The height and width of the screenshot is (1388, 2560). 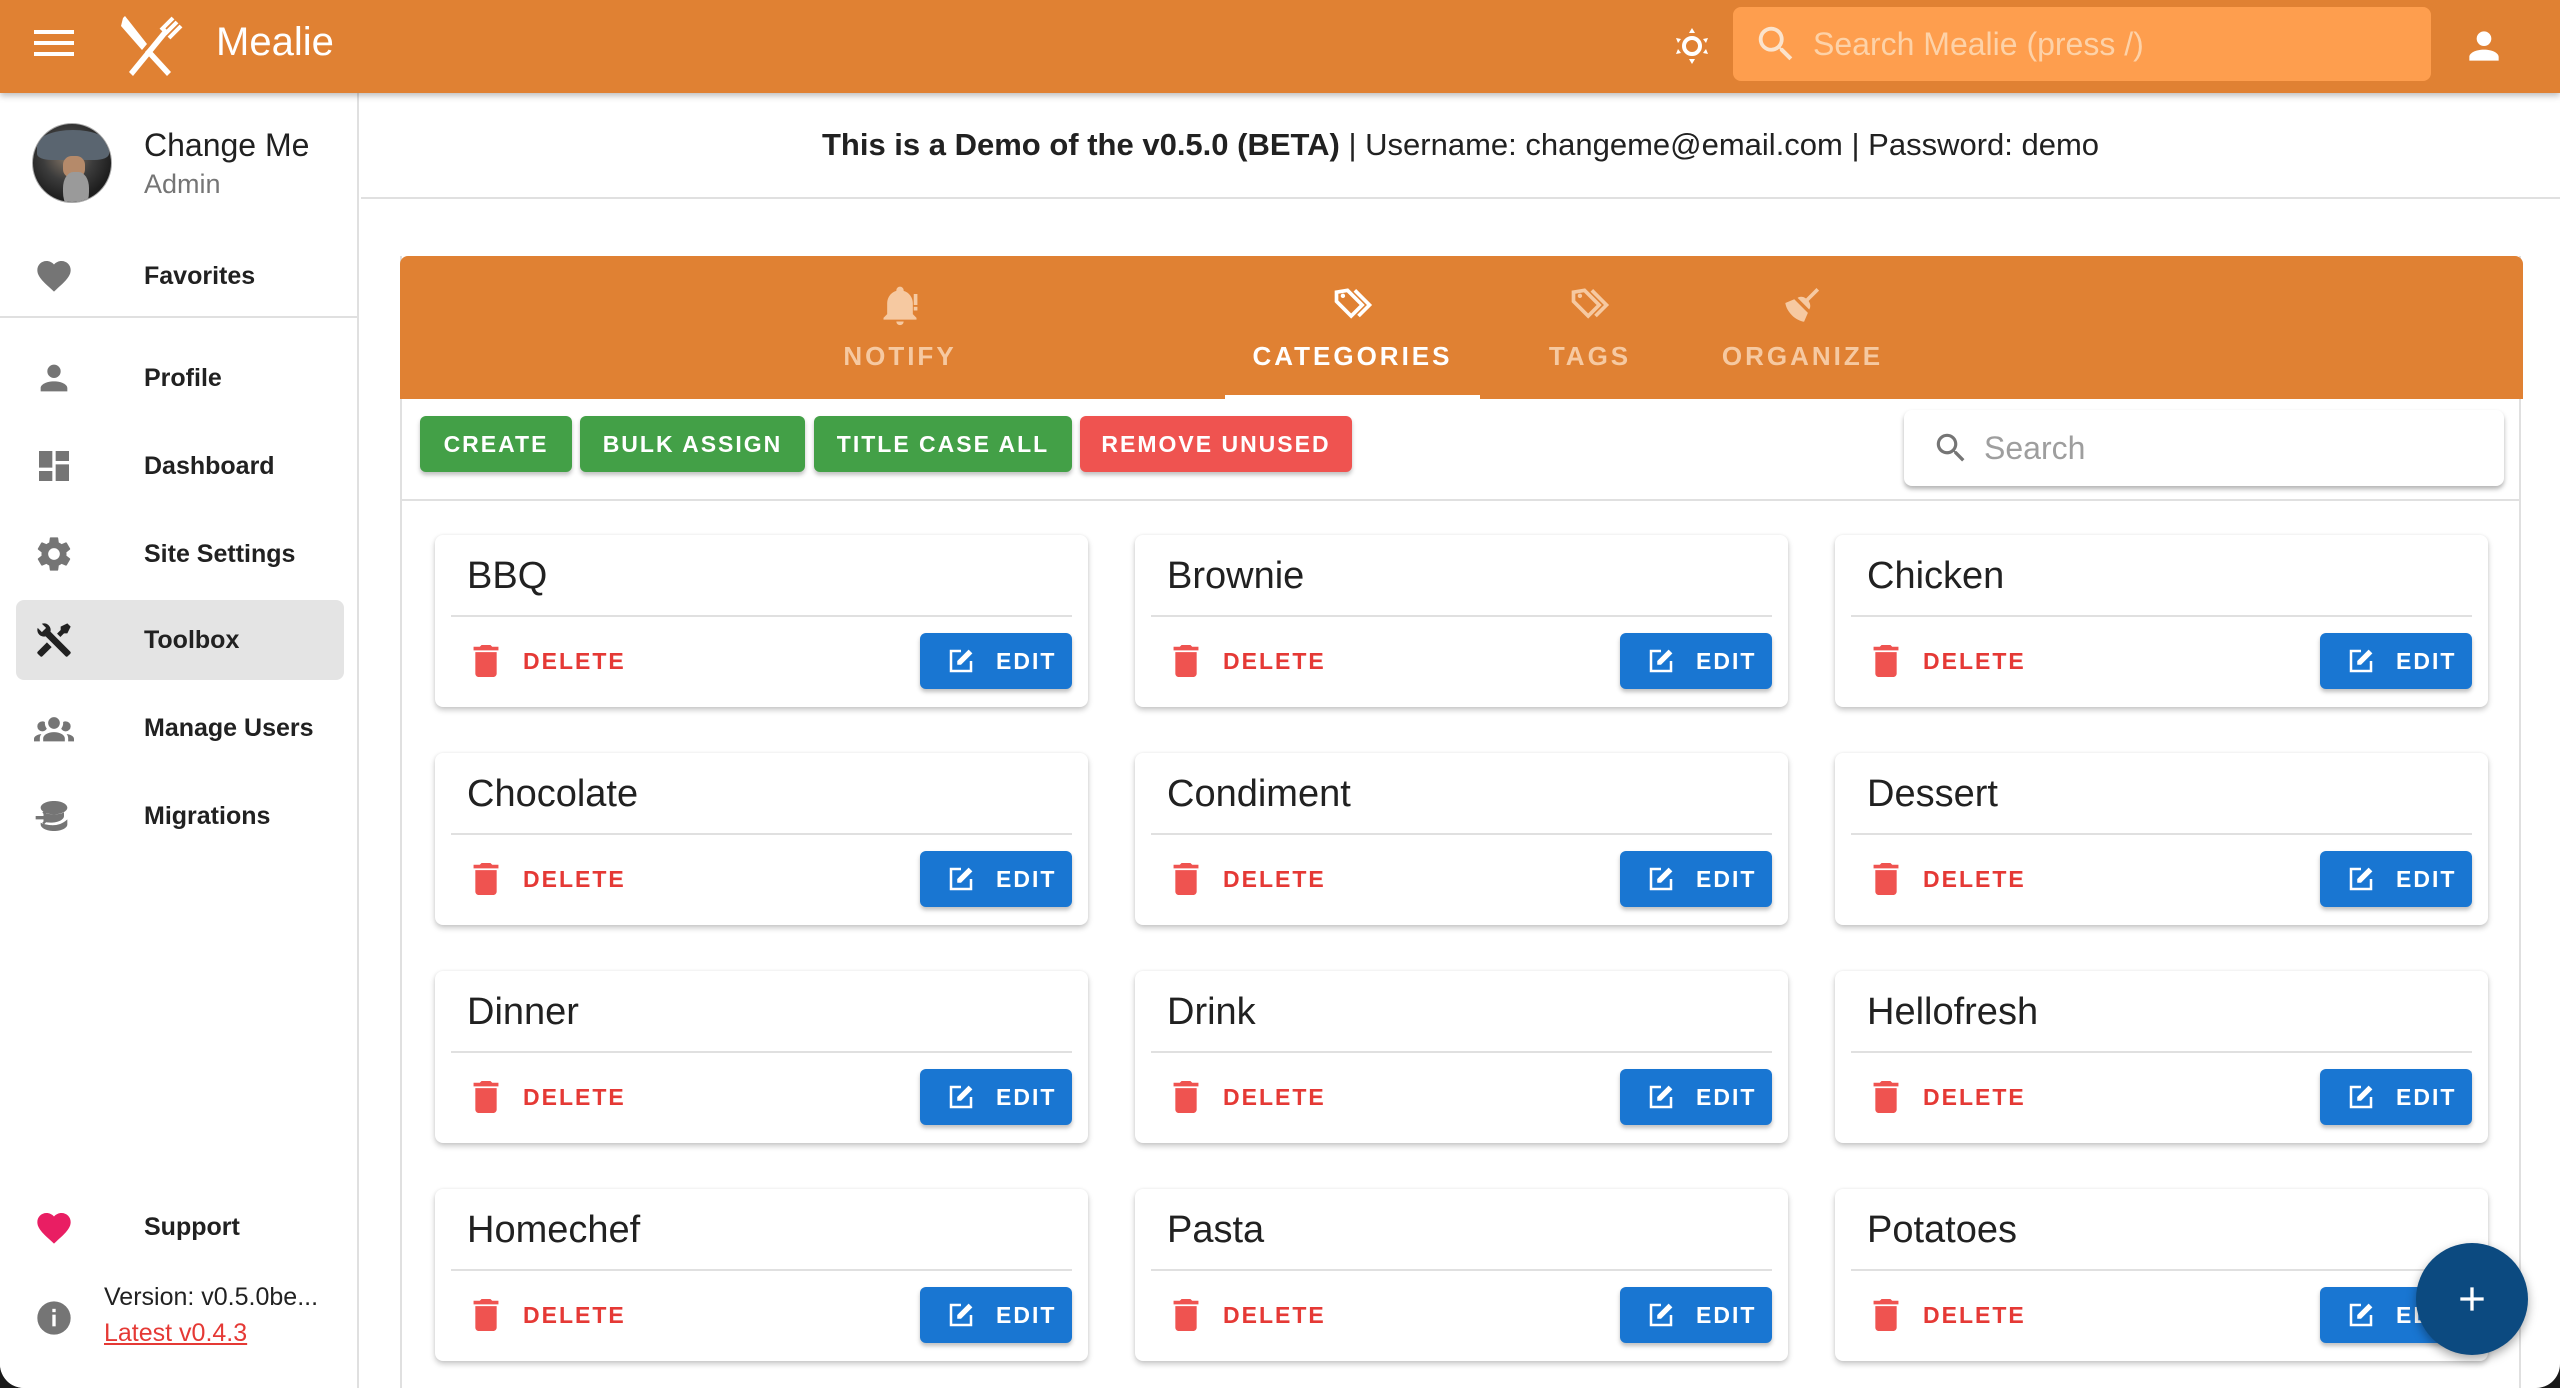 What do you see at coordinates (178, 205) in the screenshot?
I see `user-profile: Change Me Admin Favorites` at bounding box center [178, 205].